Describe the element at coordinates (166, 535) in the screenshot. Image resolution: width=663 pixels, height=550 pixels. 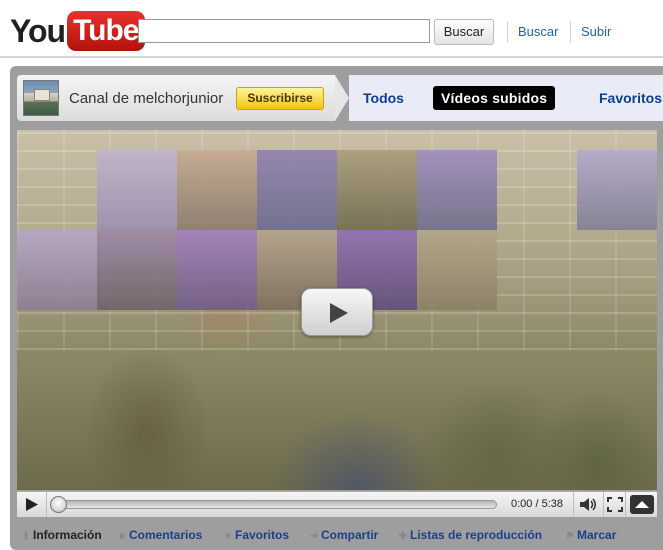
I see `comentarios-label: Comentarios` at that location.